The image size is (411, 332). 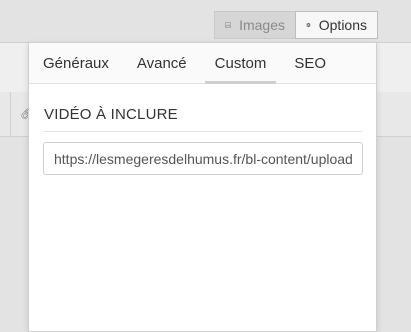 I want to click on video-url-input, so click(x=203, y=158).